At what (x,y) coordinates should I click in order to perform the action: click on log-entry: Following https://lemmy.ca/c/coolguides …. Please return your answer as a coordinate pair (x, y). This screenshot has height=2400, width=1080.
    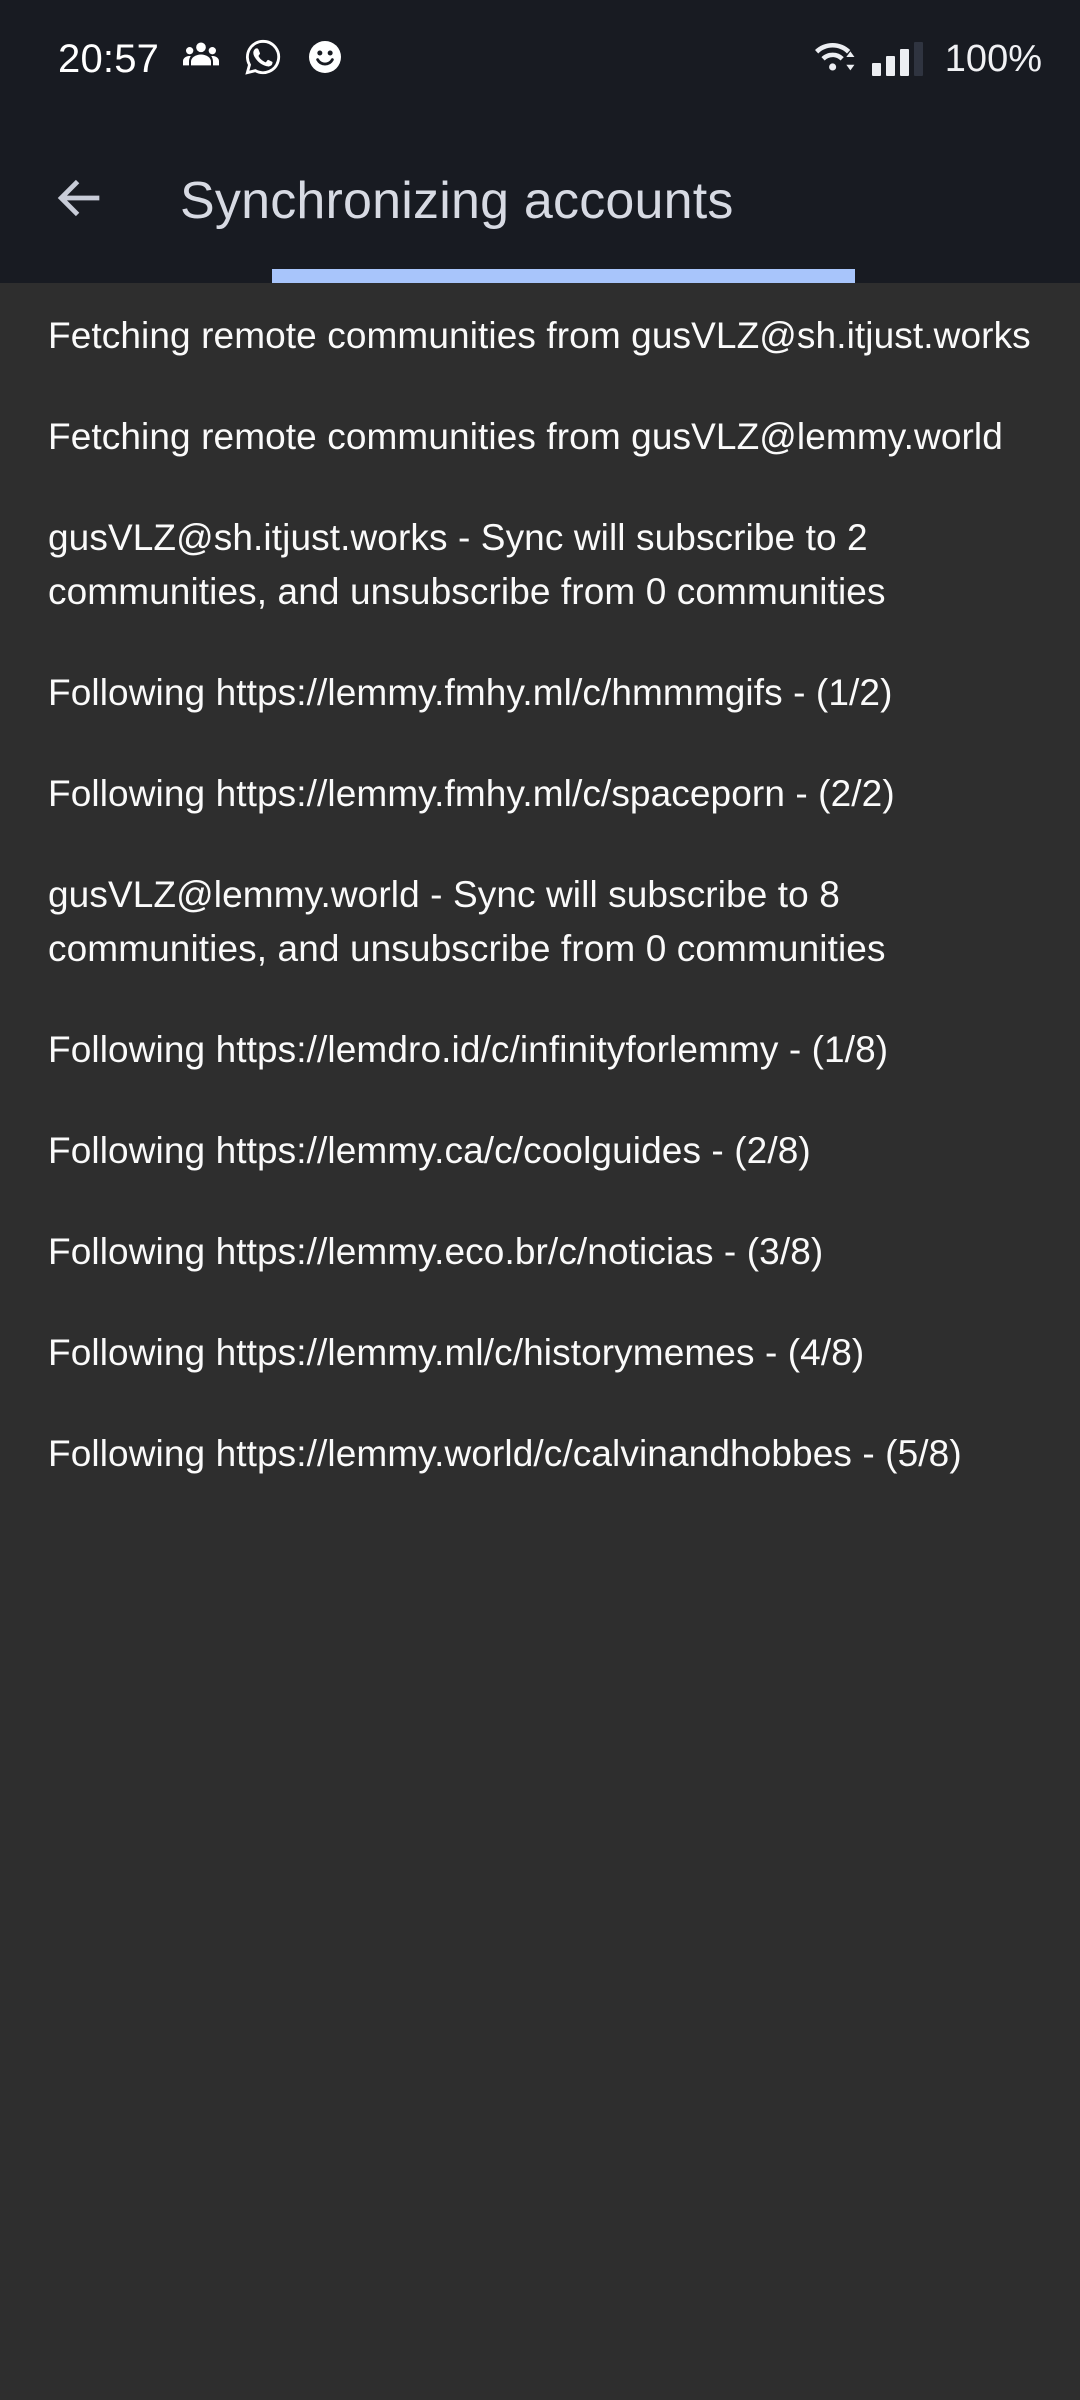
    Looking at the image, I should click on (429, 1150).